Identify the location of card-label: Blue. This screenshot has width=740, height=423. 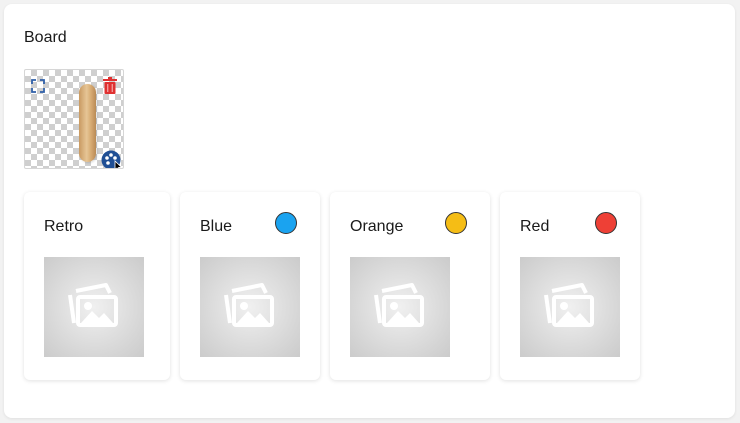
(216, 226).